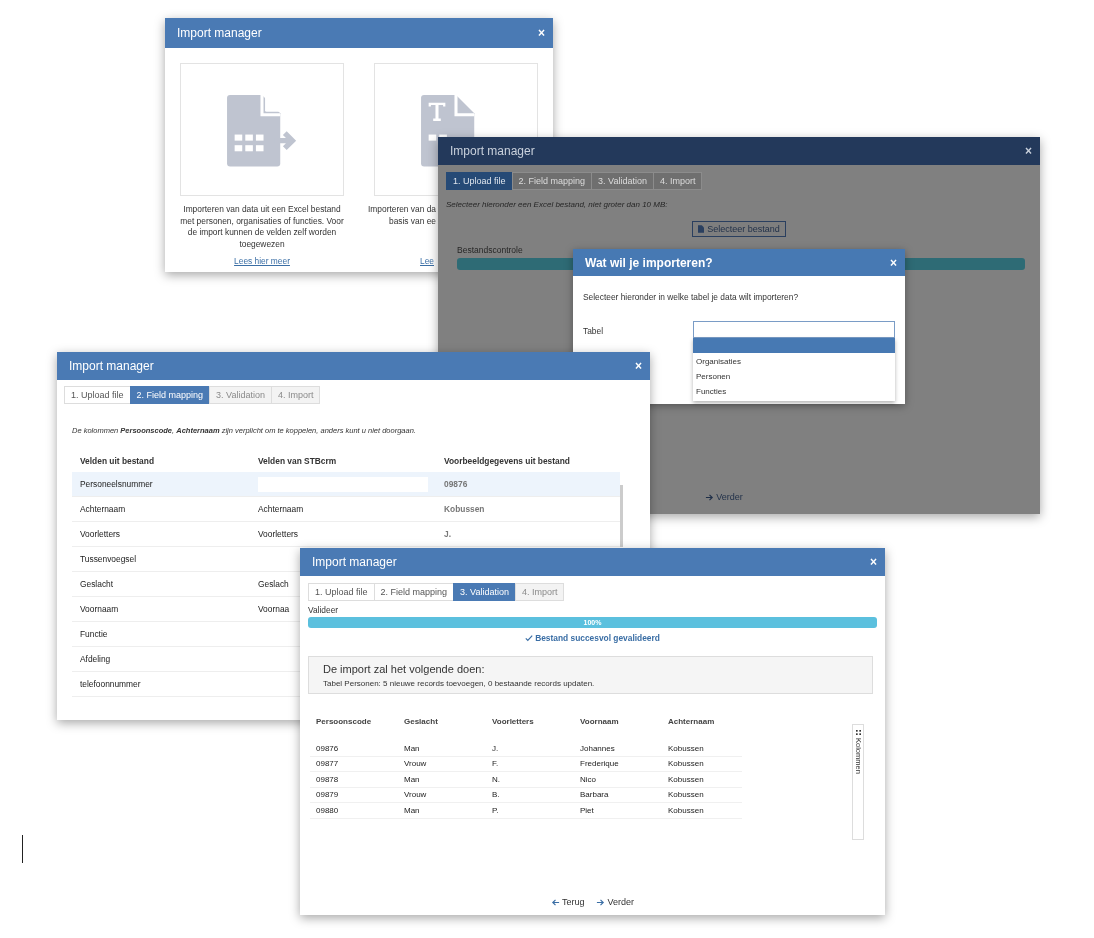 The height and width of the screenshot is (938, 1094). Describe the element at coordinates (649, 262) in the screenshot. I see `dialog-title: Wat wil je importeren?` at that location.